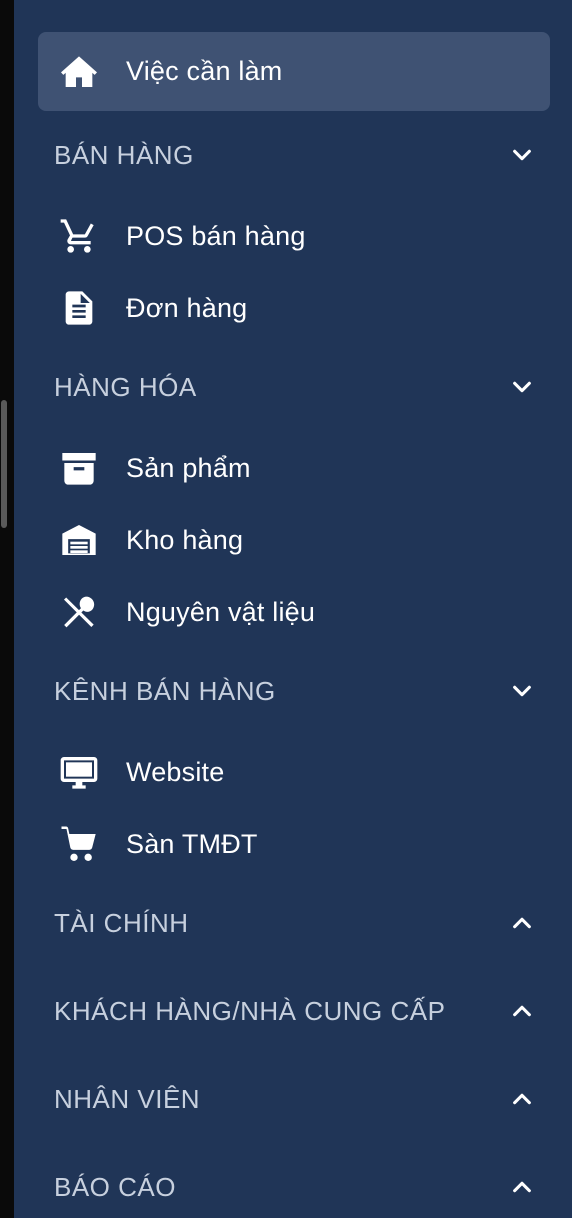 This screenshot has width=572, height=1218. Describe the element at coordinates (294, 308) in the screenshot. I see `sidebar-item-orders: Đơn hàng` at that location.